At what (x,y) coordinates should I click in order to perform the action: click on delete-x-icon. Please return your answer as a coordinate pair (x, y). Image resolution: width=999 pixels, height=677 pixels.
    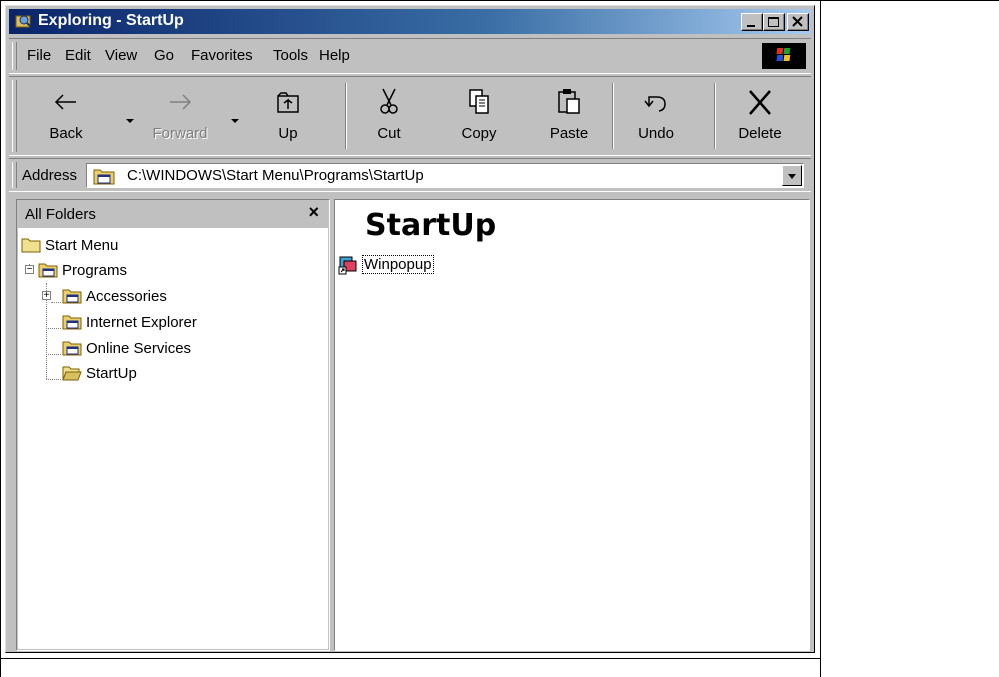
    Looking at the image, I should click on (760, 102).